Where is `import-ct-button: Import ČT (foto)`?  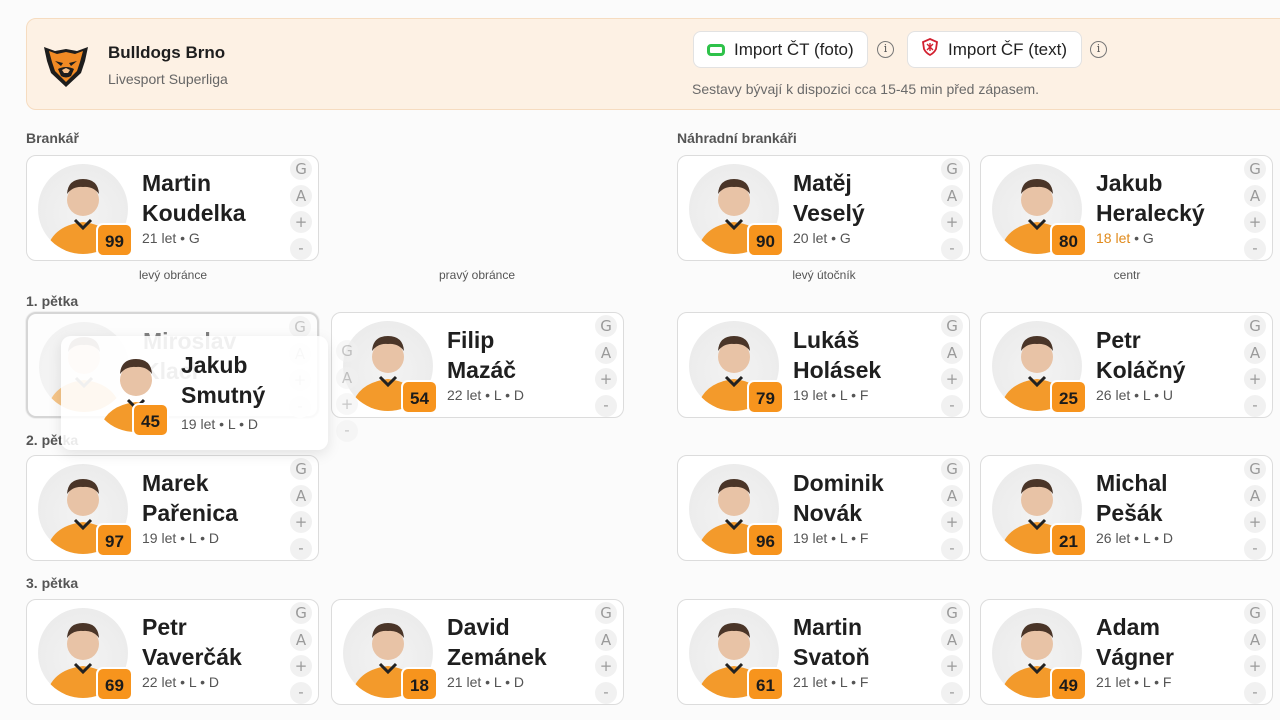 import-ct-button: Import ČT (foto) is located at coordinates (780, 49).